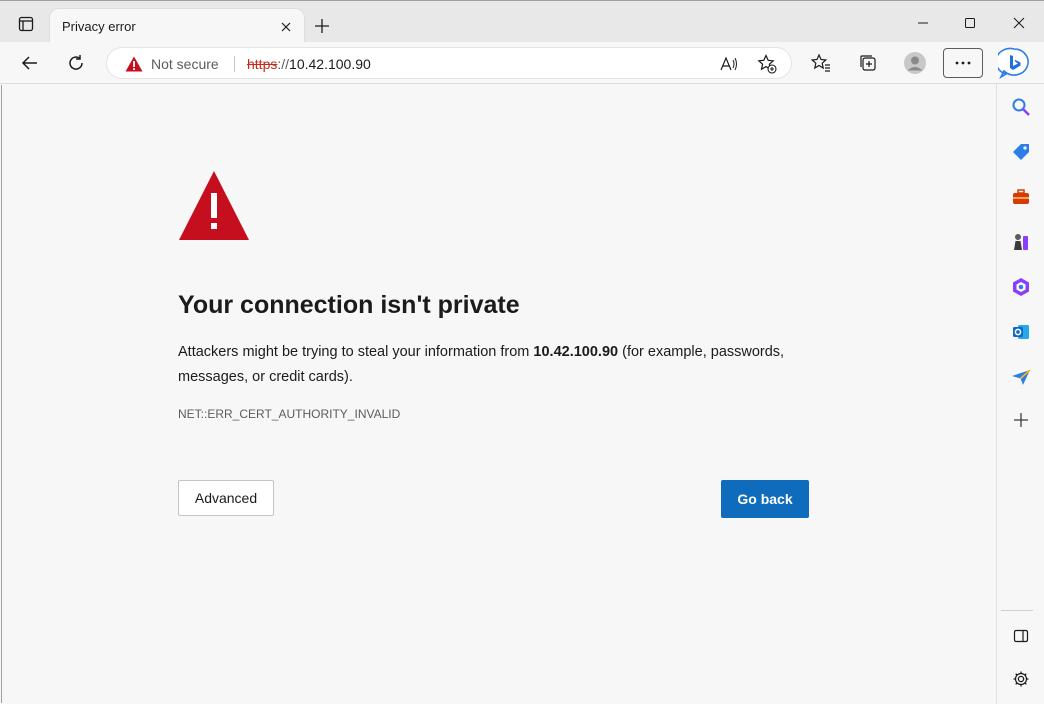  I want to click on warning-triangle-icon, so click(214, 207).